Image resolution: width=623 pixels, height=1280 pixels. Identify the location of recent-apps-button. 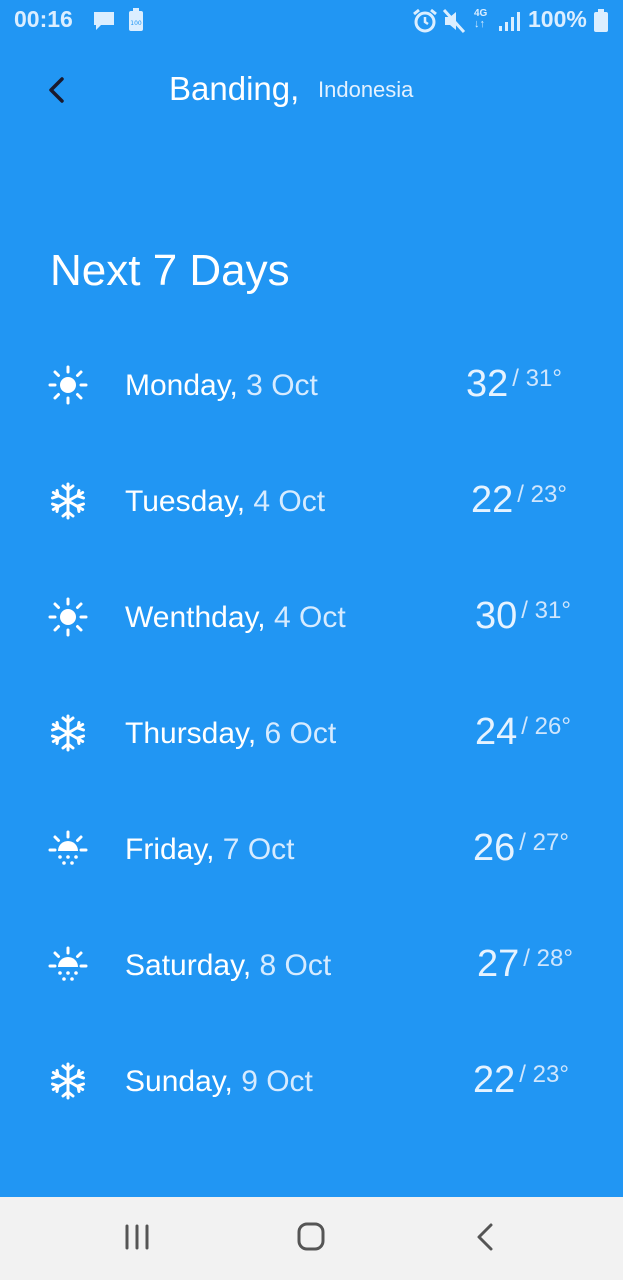
(137, 1237).